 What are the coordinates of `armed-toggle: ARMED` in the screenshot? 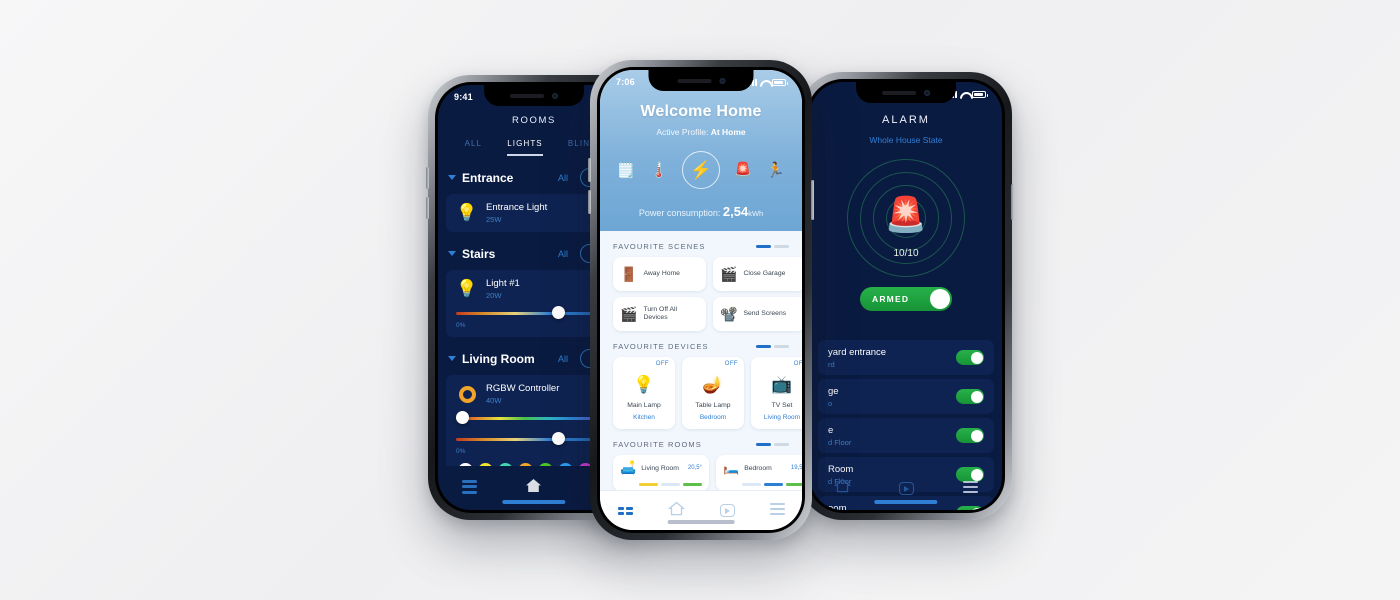 It's located at (906, 299).